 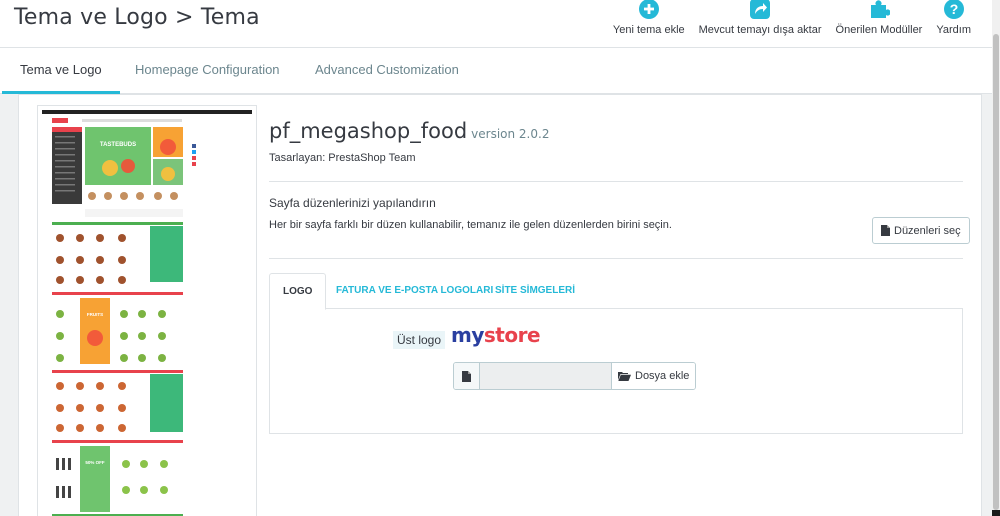 What do you see at coordinates (927, 230) in the screenshot?
I see `choose-layouts-label: Düzenleri seç` at bounding box center [927, 230].